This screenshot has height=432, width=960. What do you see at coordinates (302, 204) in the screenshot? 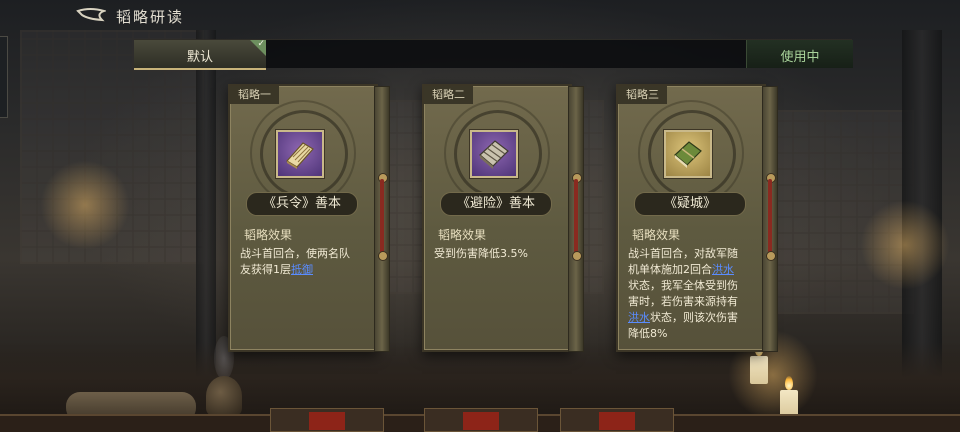
I see `card-title: 《兵令》善本` at bounding box center [302, 204].